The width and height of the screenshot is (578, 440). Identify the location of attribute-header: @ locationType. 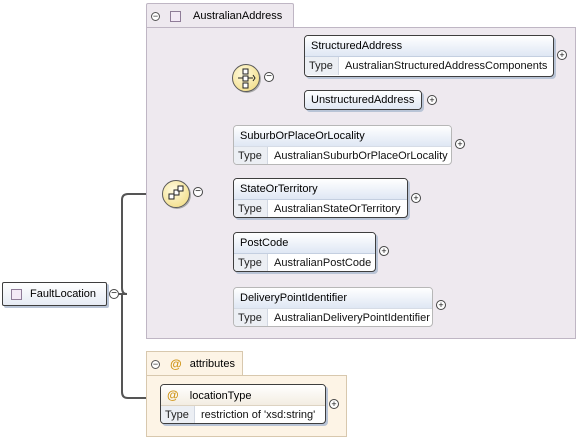
(243, 395).